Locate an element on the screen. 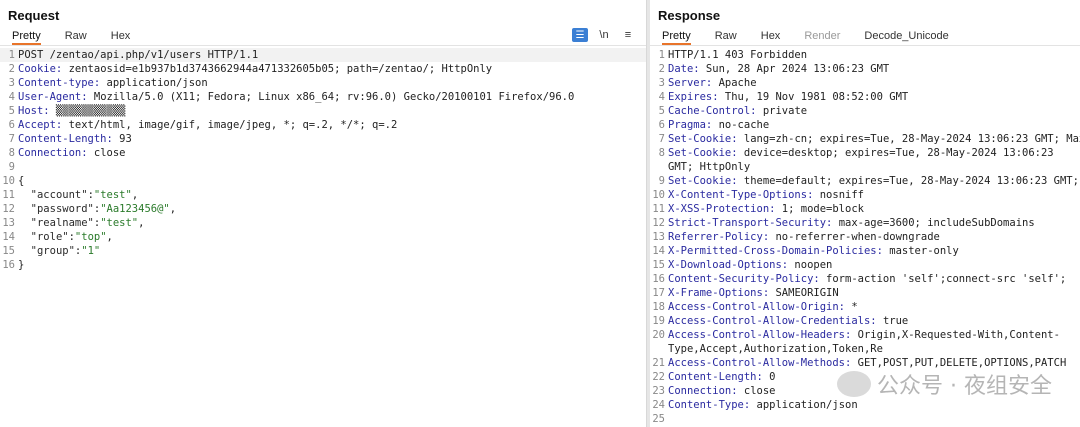  line-text: Expires: Thu, 19 Nov 1981 08:52:00 GMT is located at coordinates (788, 97).